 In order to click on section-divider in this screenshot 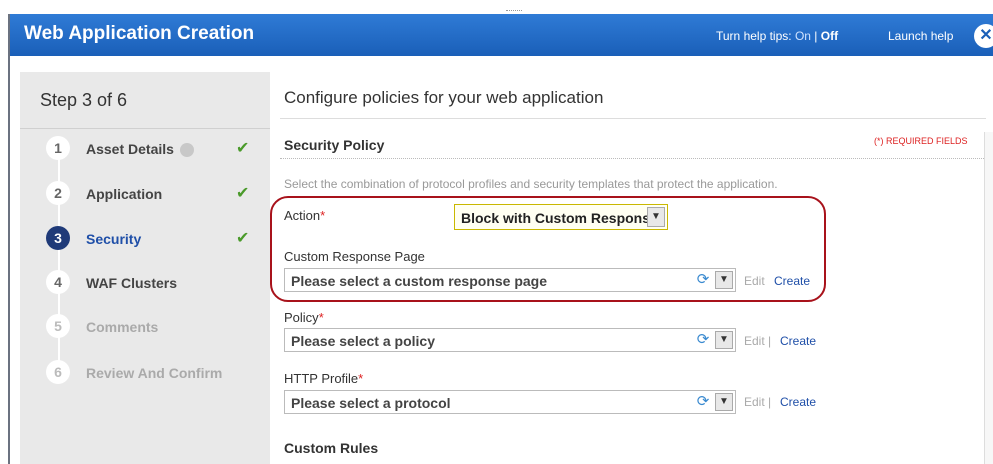, I will do `click(633, 158)`.